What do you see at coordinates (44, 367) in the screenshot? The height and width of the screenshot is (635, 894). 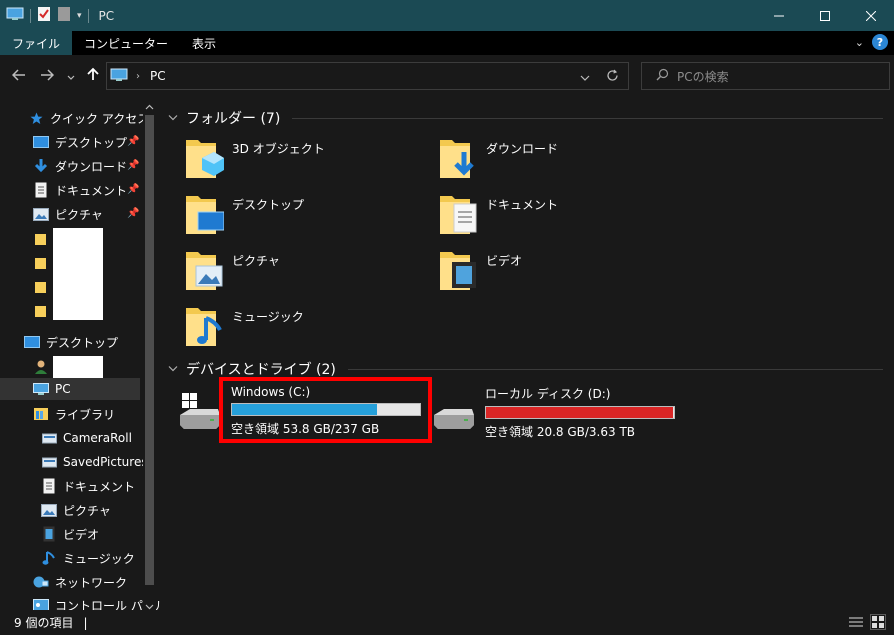 I see `sidebar-item-user` at bounding box center [44, 367].